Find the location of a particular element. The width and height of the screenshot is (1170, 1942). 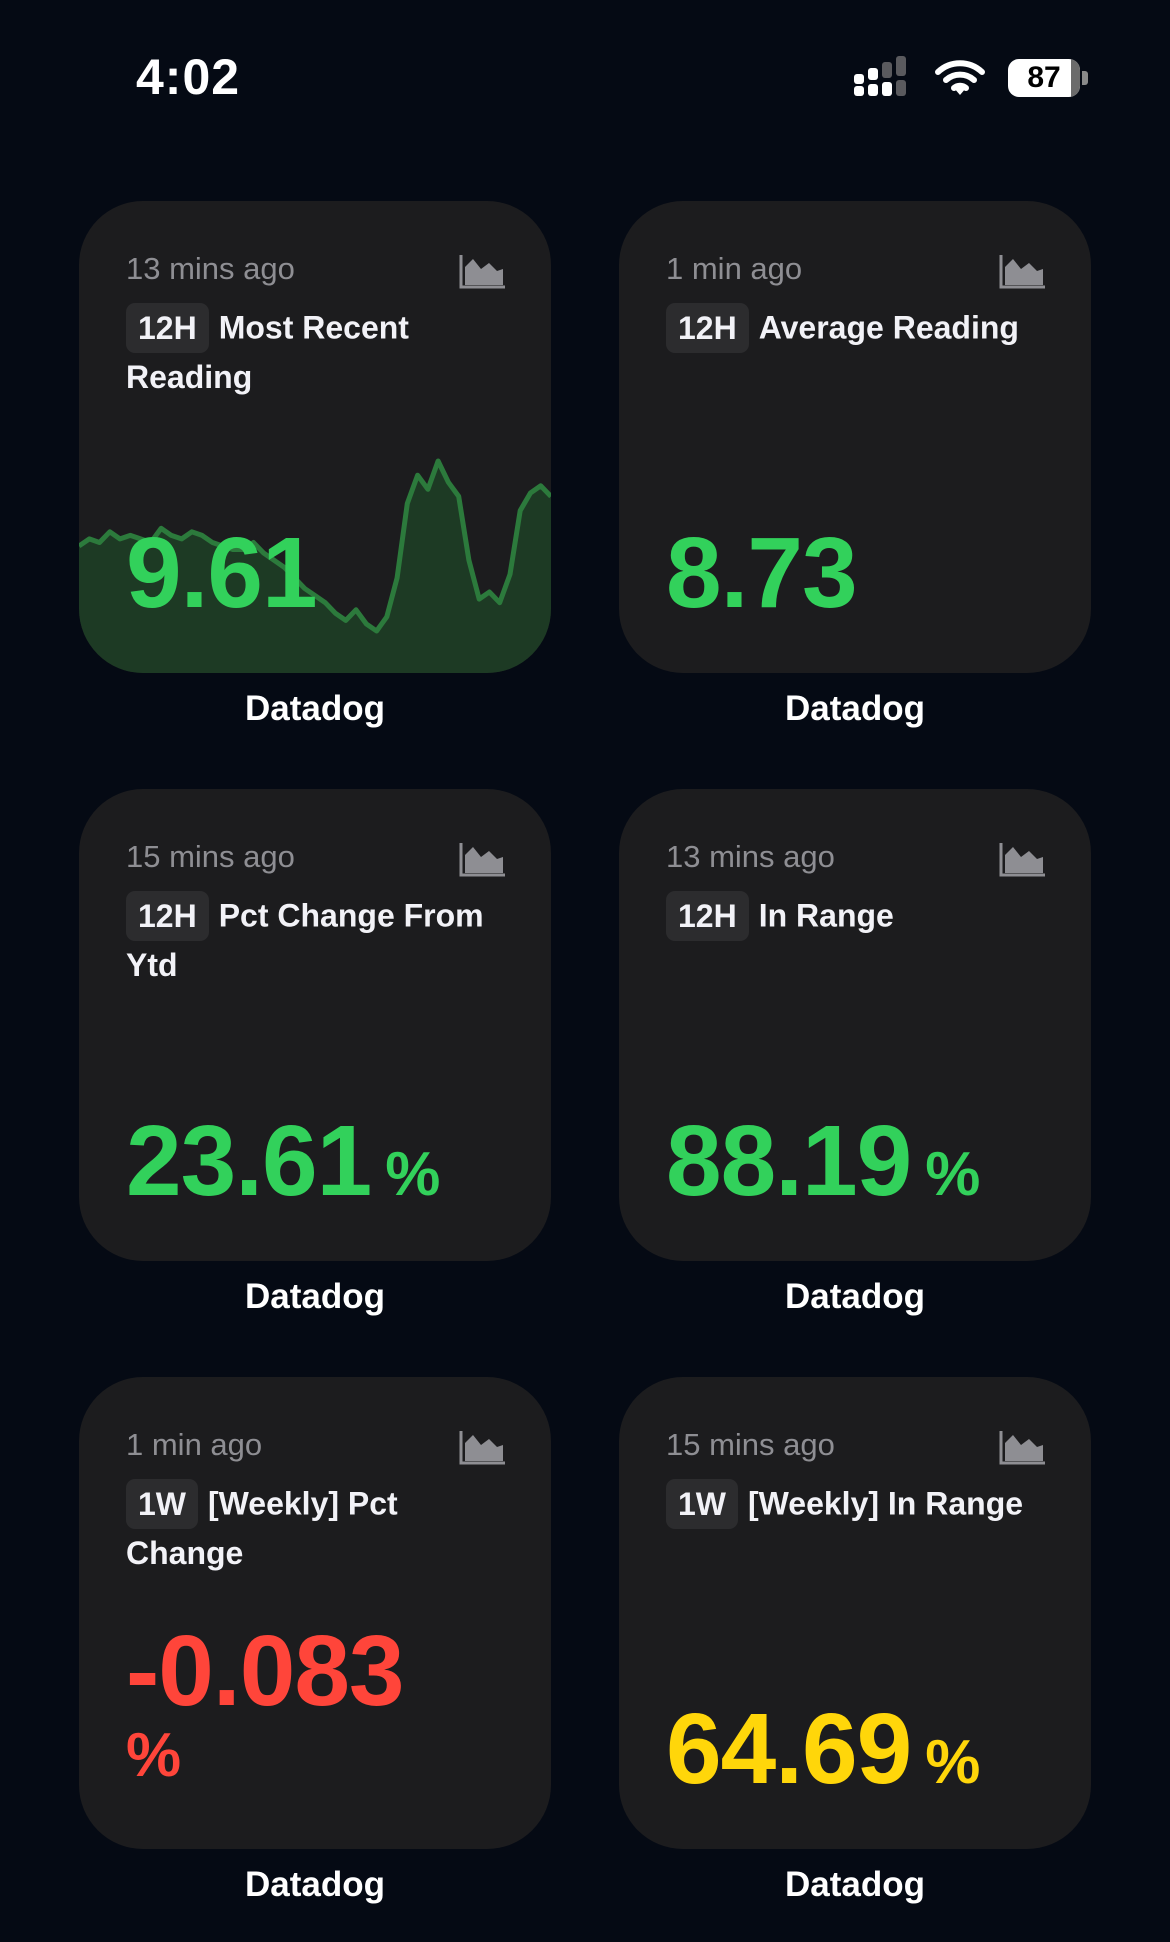

widget-title: 12H Pct Change From Ytd is located at coordinates (316, 939).